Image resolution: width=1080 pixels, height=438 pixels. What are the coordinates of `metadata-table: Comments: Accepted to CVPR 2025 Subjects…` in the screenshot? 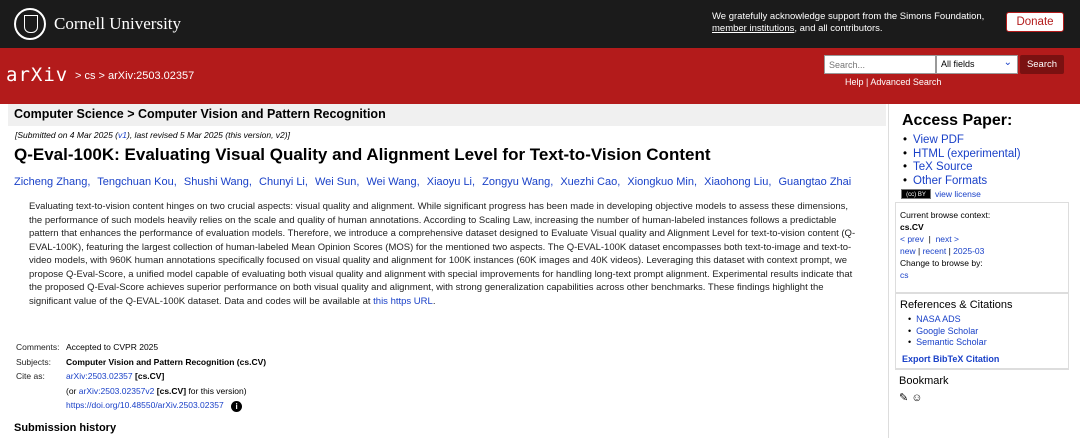 It's located at (141, 377).